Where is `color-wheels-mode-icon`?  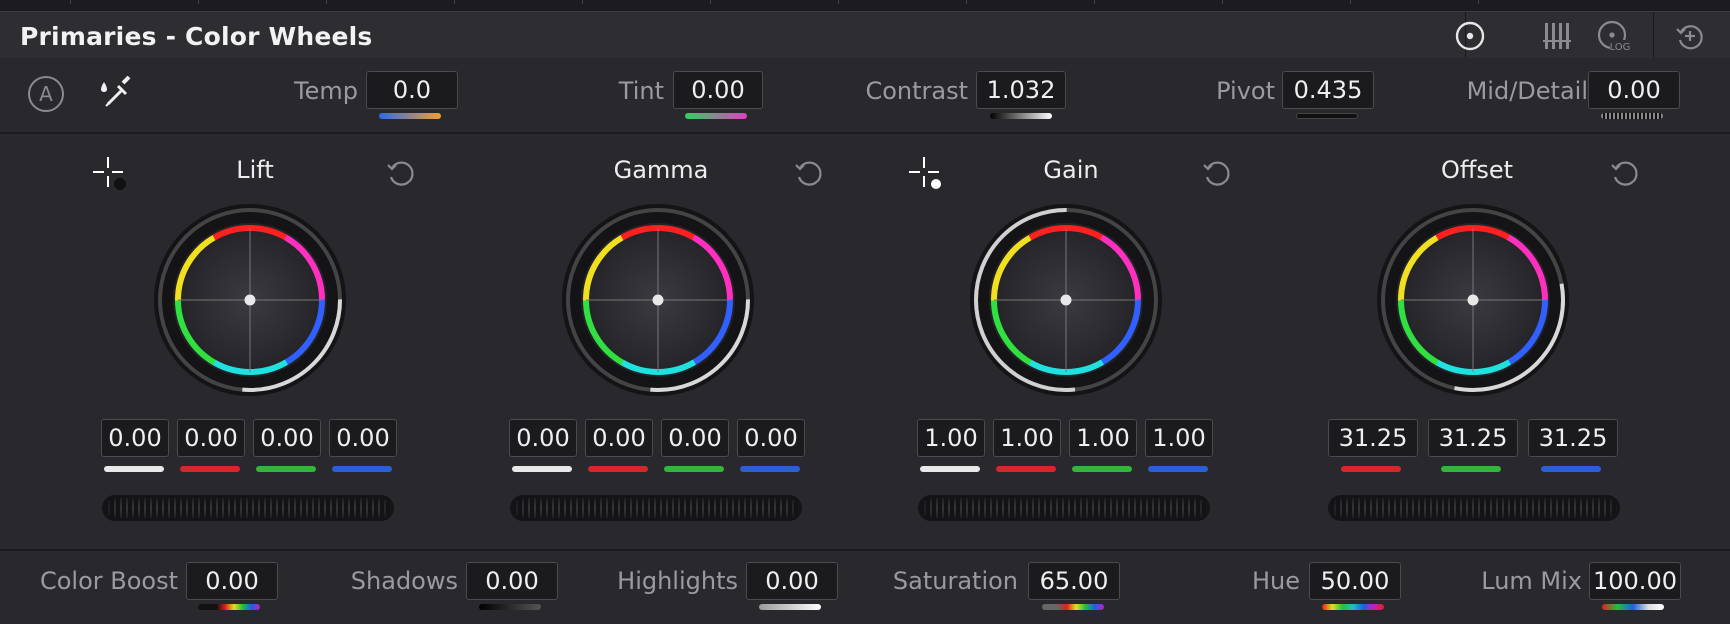
color-wheels-mode-icon is located at coordinates (1470, 36).